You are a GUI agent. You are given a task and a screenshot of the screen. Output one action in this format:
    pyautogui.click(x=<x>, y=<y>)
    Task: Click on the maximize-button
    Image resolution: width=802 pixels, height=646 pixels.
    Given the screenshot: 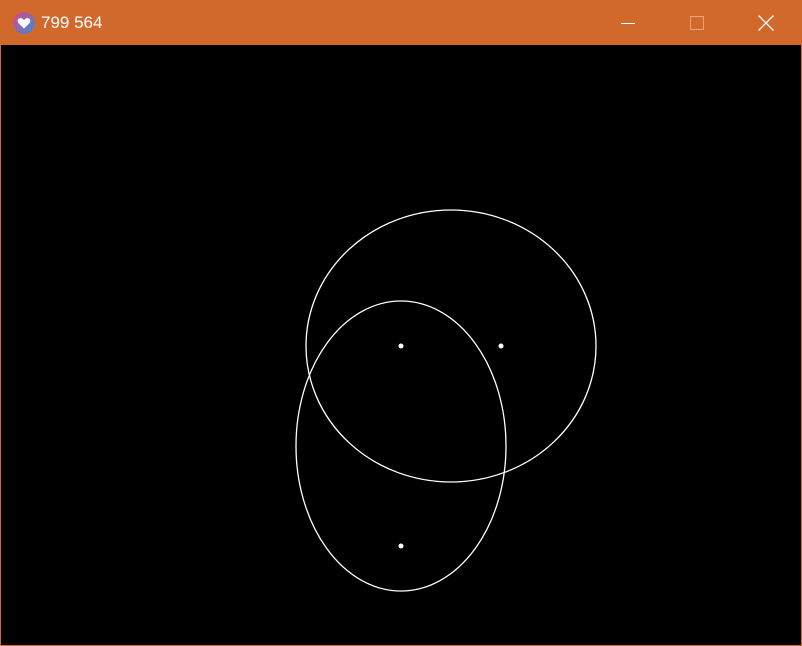 What is the action you would take?
    pyautogui.click(x=697, y=23)
    